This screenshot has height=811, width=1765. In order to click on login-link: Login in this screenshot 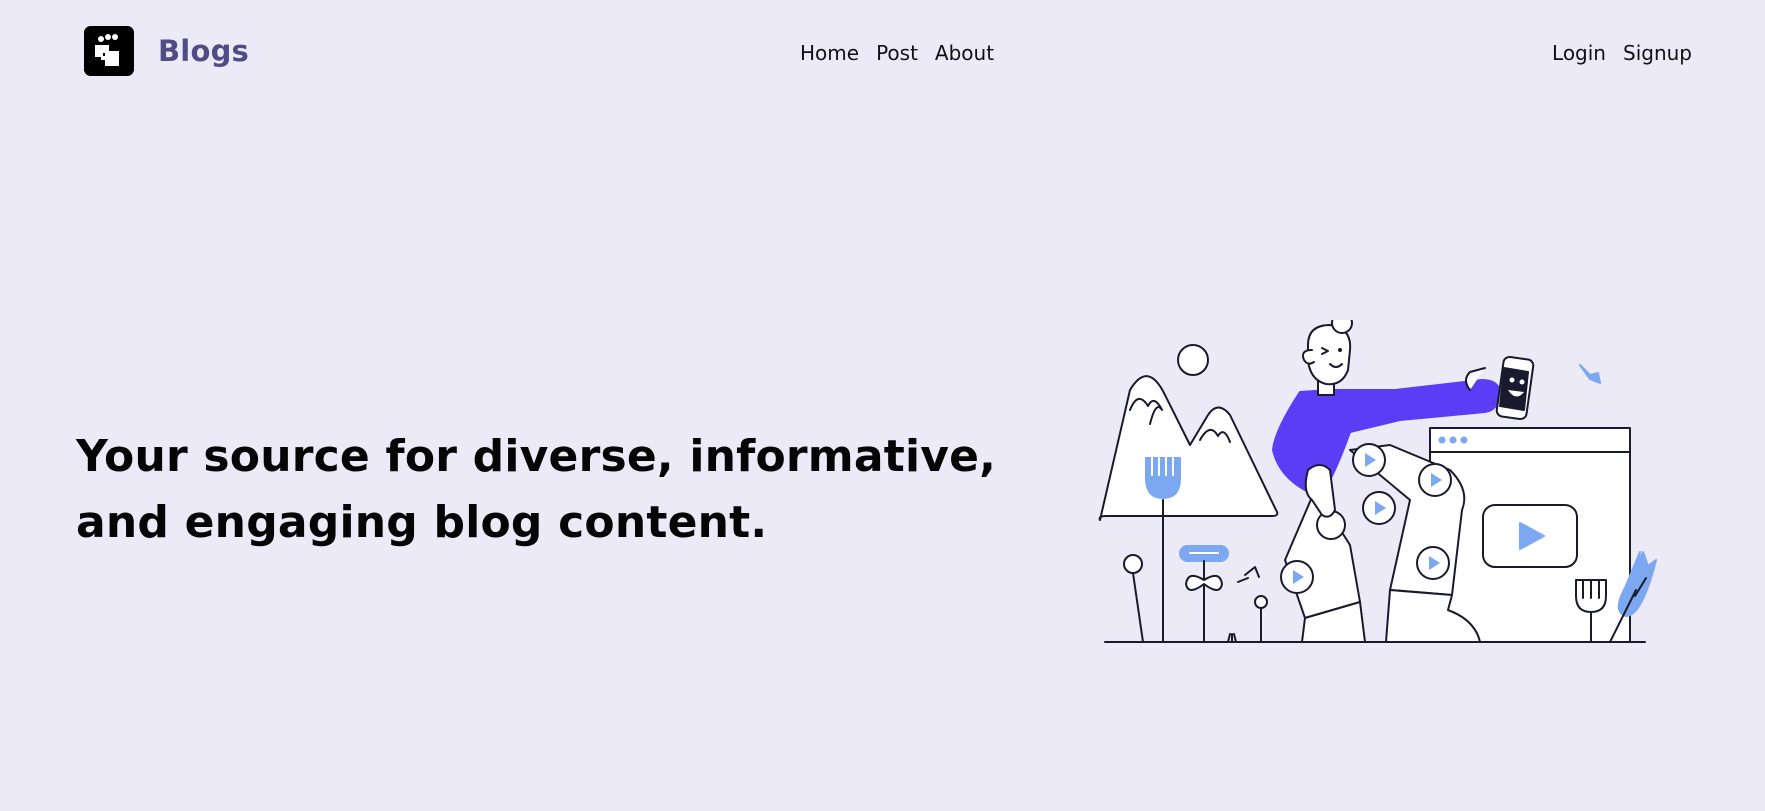, I will do `click(1579, 53)`.